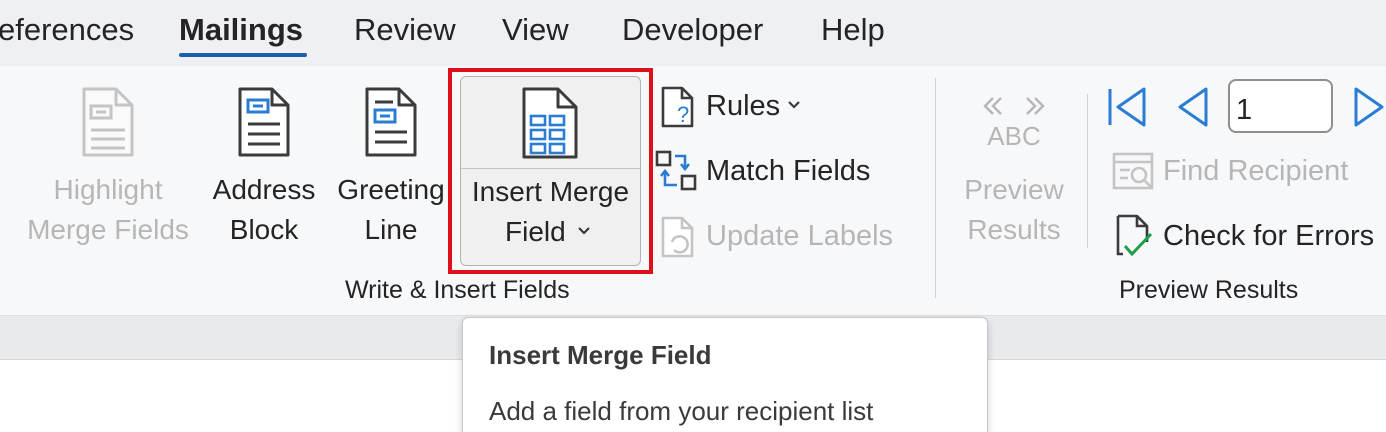 This screenshot has height=432, width=1386. Describe the element at coordinates (264, 229) in the screenshot. I see `address-block-label-line2: Block` at that location.